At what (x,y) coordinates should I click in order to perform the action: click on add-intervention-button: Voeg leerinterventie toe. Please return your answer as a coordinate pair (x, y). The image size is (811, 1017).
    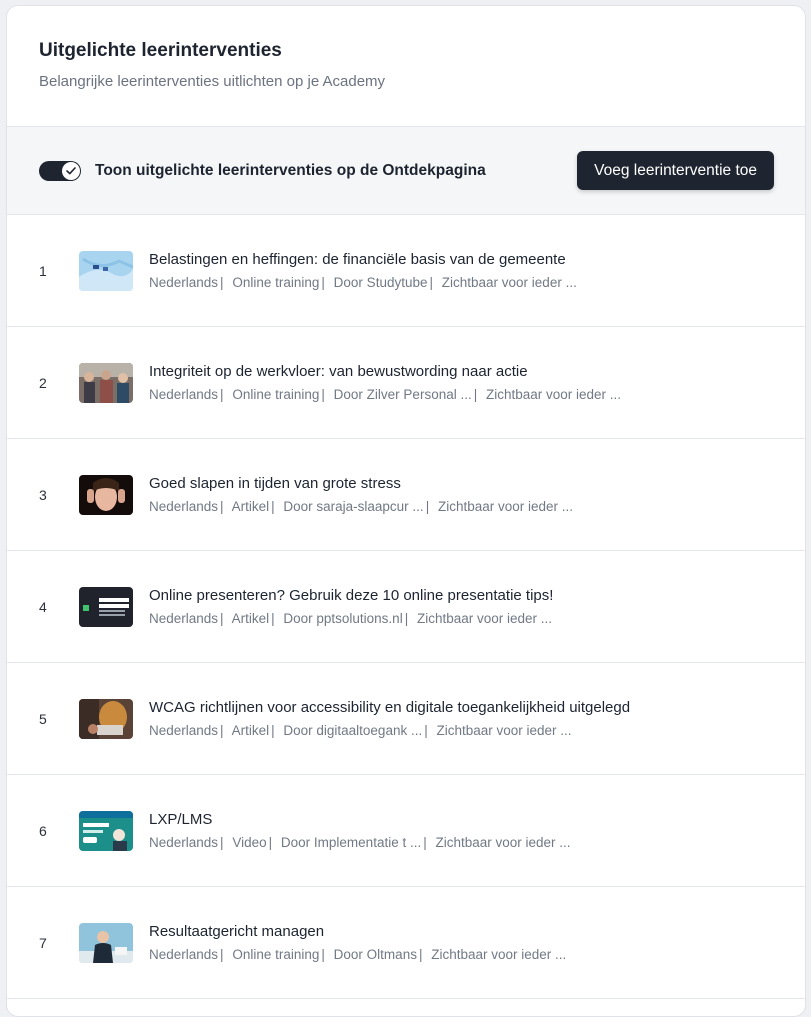
    Looking at the image, I should click on (675, 170).